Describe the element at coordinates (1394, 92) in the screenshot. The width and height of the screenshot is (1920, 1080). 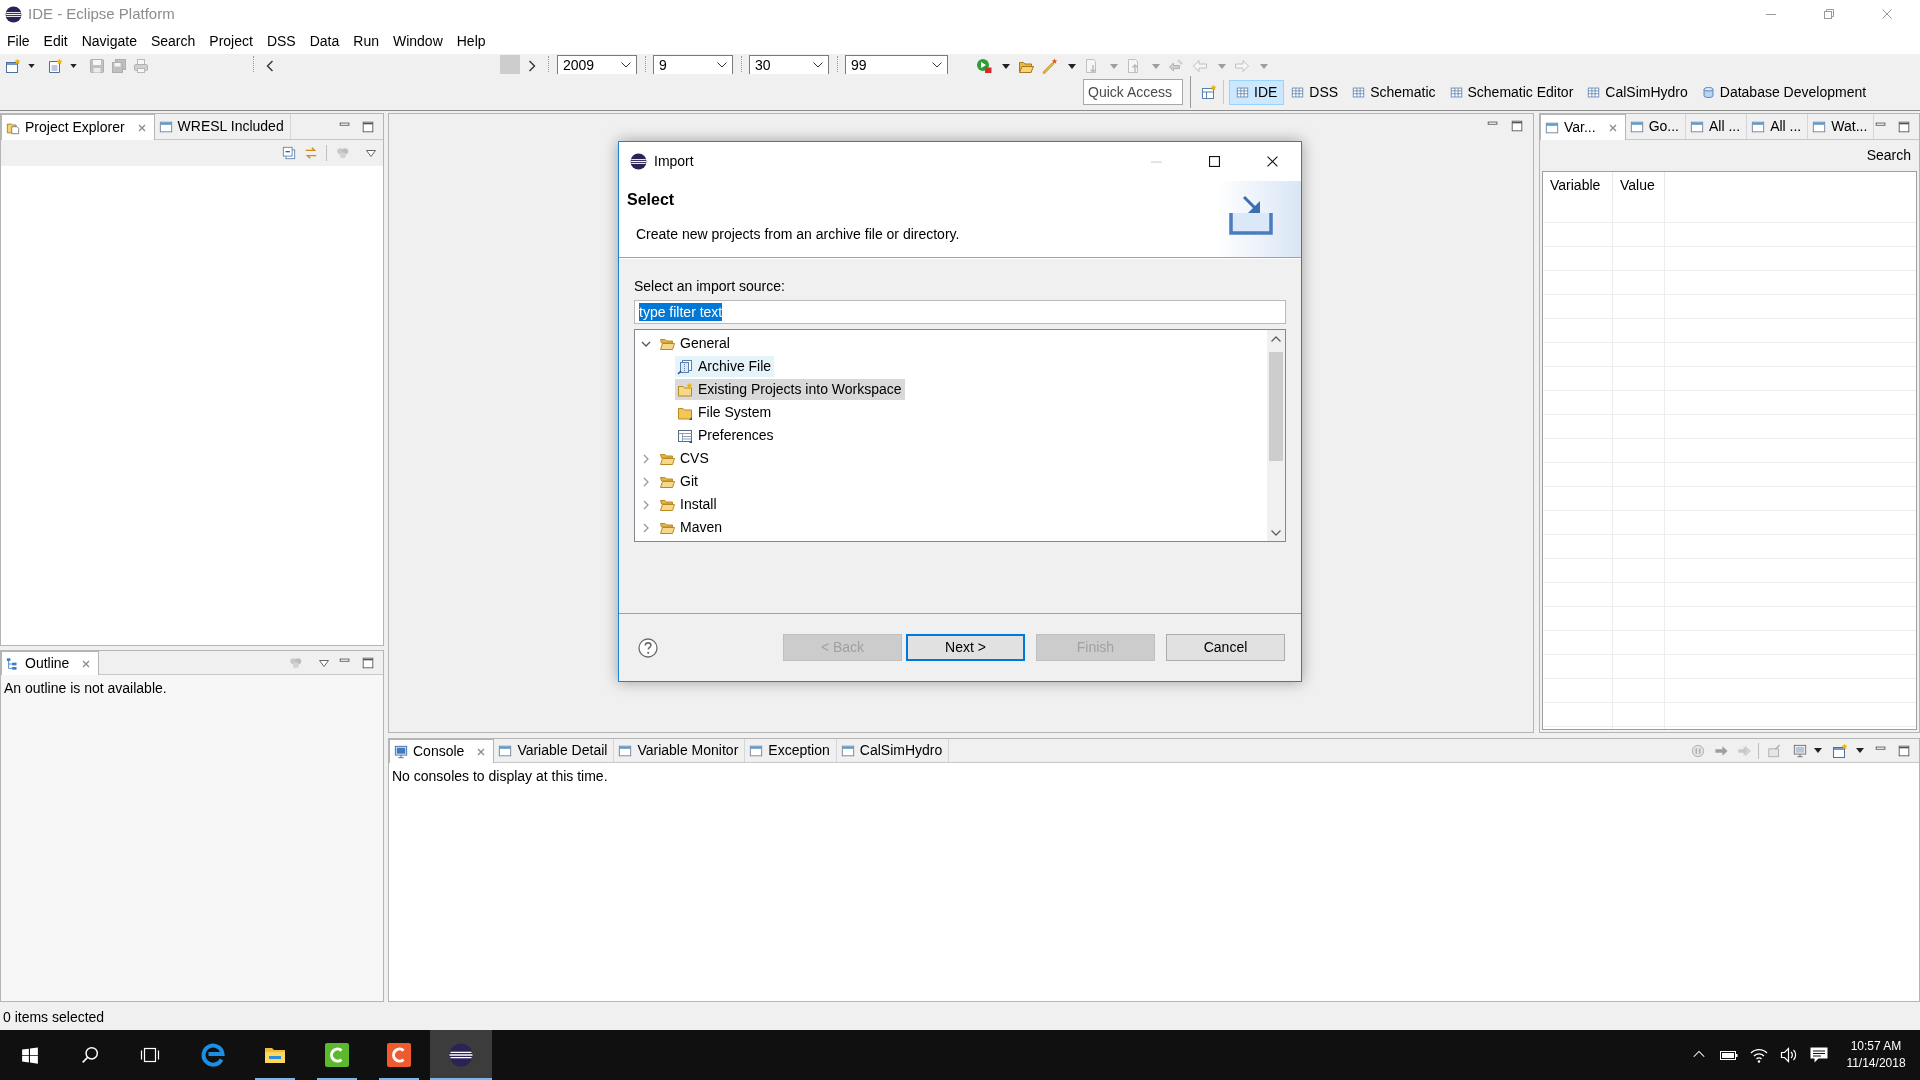
I see `perspective-button: Schematic` at that location.